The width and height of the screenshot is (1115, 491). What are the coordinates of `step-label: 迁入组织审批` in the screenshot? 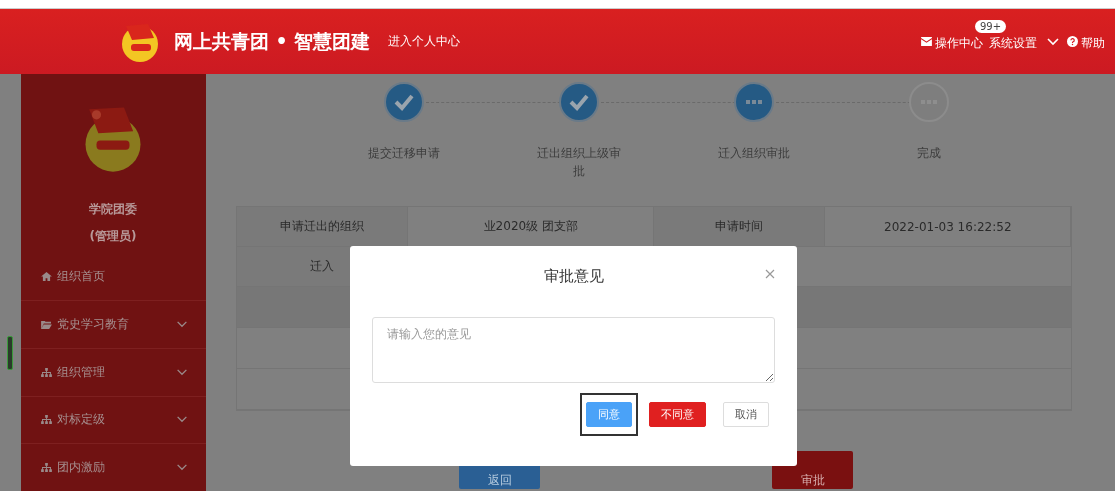 It's located at (753, 153).